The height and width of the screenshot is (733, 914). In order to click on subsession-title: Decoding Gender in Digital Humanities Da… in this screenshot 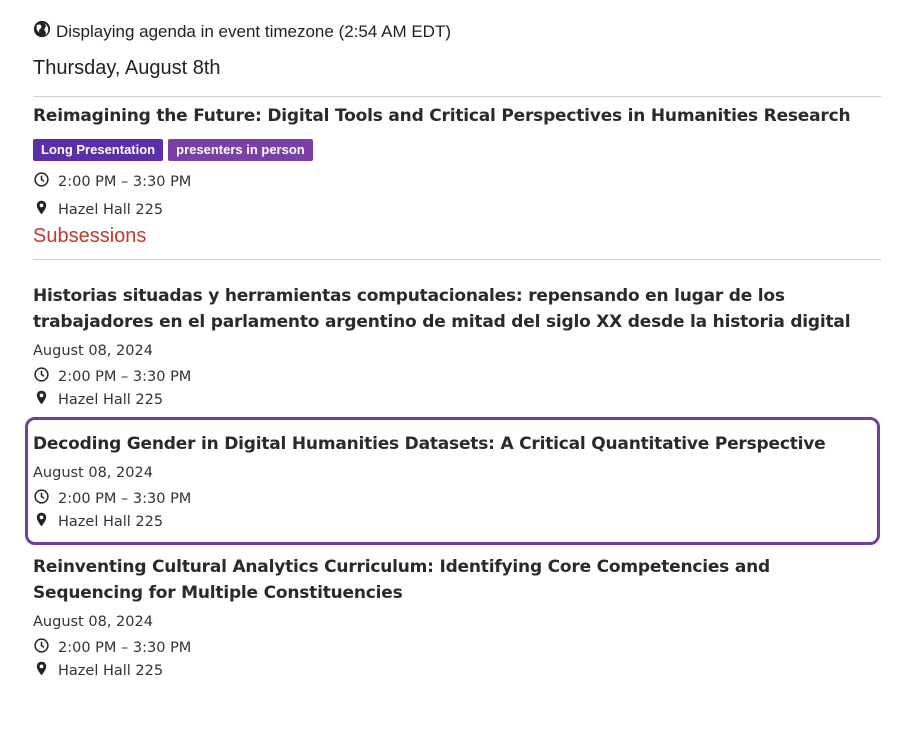, I will do `click(455, 444)`.